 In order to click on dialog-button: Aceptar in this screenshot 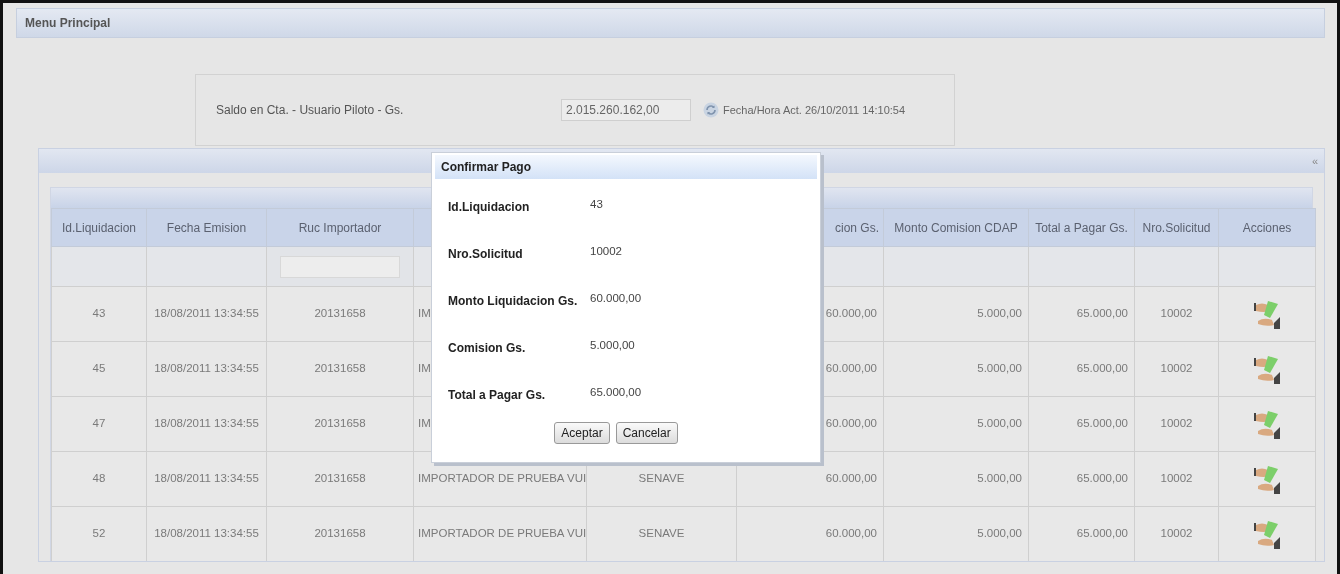, I will do `click(582, 433)`.